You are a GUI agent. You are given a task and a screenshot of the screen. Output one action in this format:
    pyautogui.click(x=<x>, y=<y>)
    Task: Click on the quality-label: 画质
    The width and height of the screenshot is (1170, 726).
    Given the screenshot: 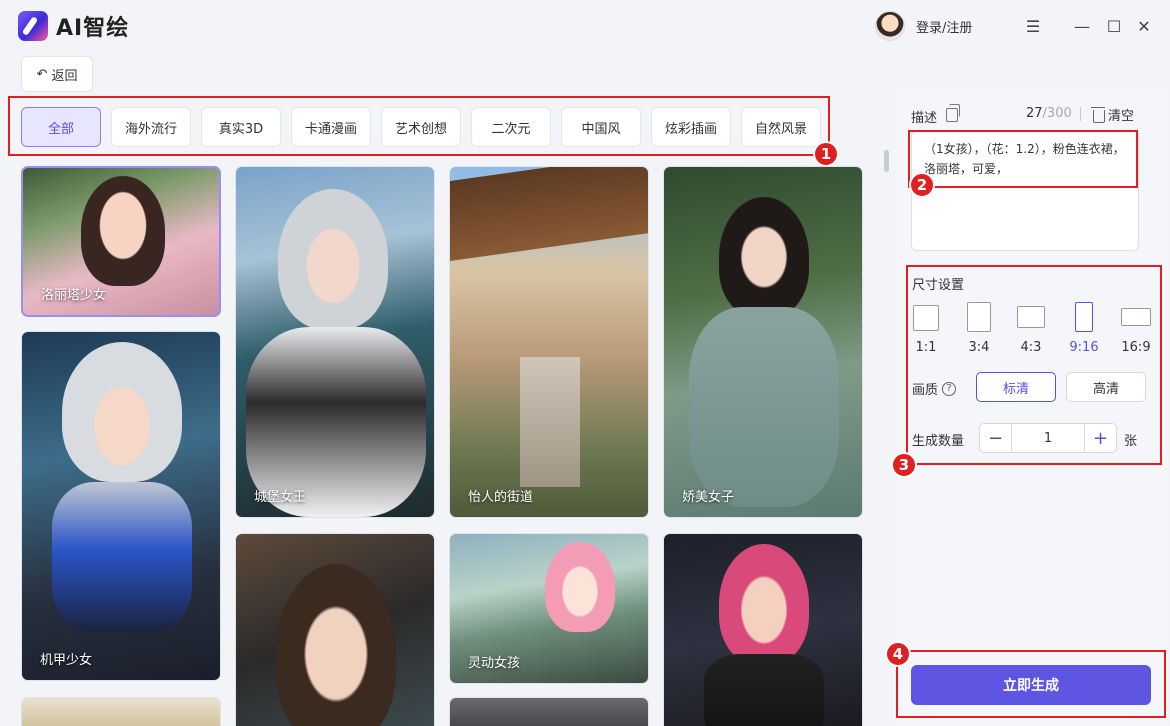 What is the action you would take?
    pyautogui.click(x=925, y=390)
    